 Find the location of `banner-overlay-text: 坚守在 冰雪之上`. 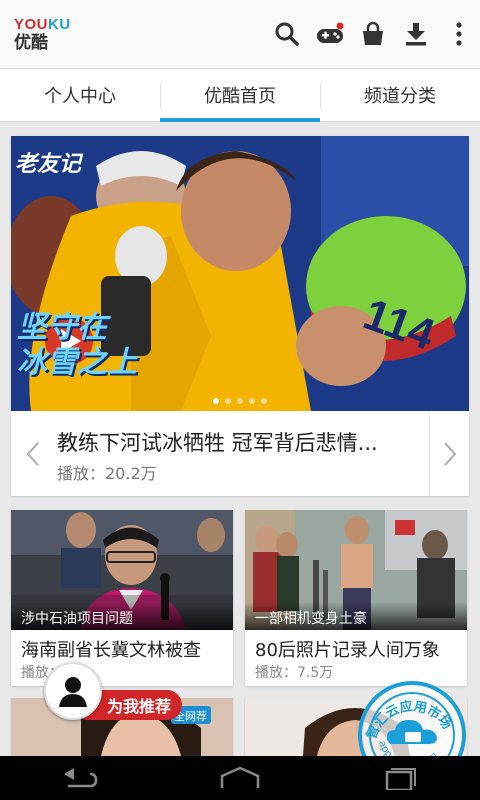

banner-overlay-text: 坚守在 冰雪之上 is located at coordinates (77, 345).